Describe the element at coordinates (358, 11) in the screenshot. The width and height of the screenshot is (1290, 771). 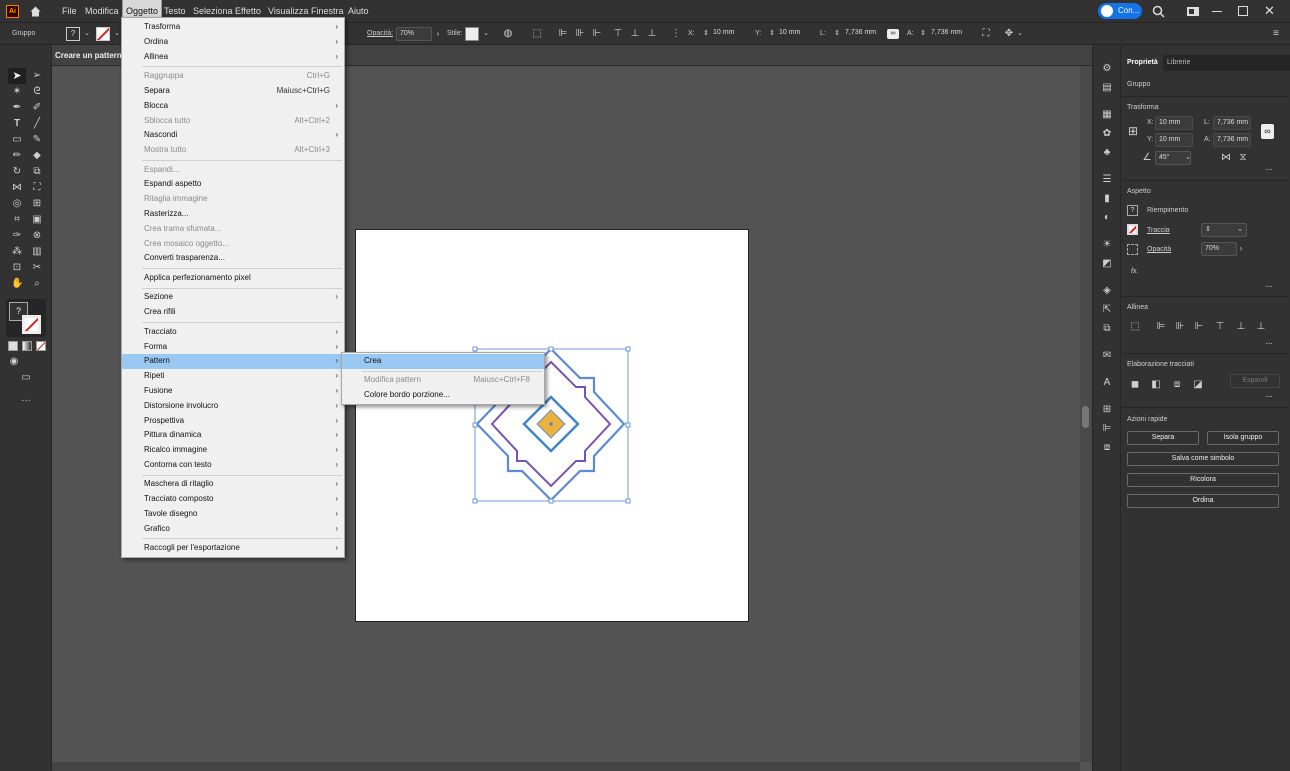
I see `menu-aiuto: Aiuto` at that location.